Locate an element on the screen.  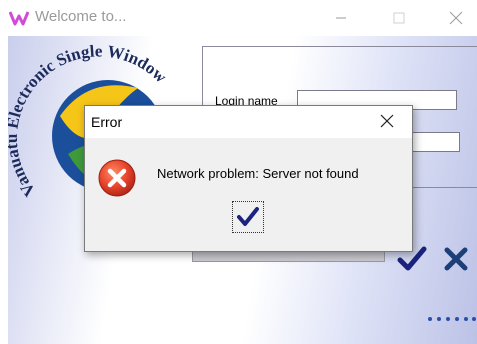
app-logo-icon is located at coordinates (19, 18).